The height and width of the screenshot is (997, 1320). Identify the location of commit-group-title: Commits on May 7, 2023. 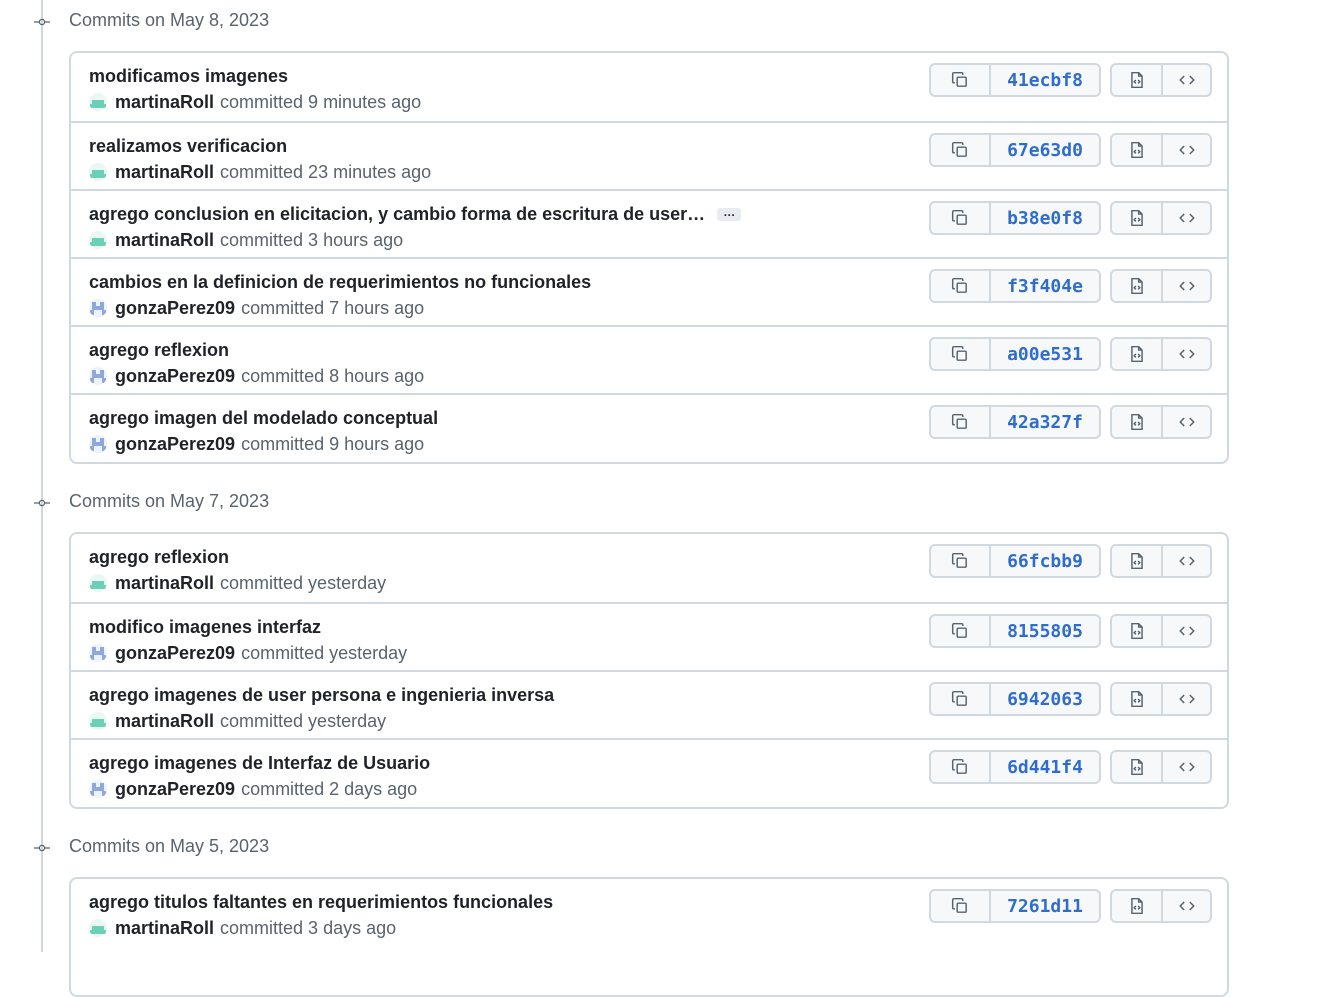
(169, 501).